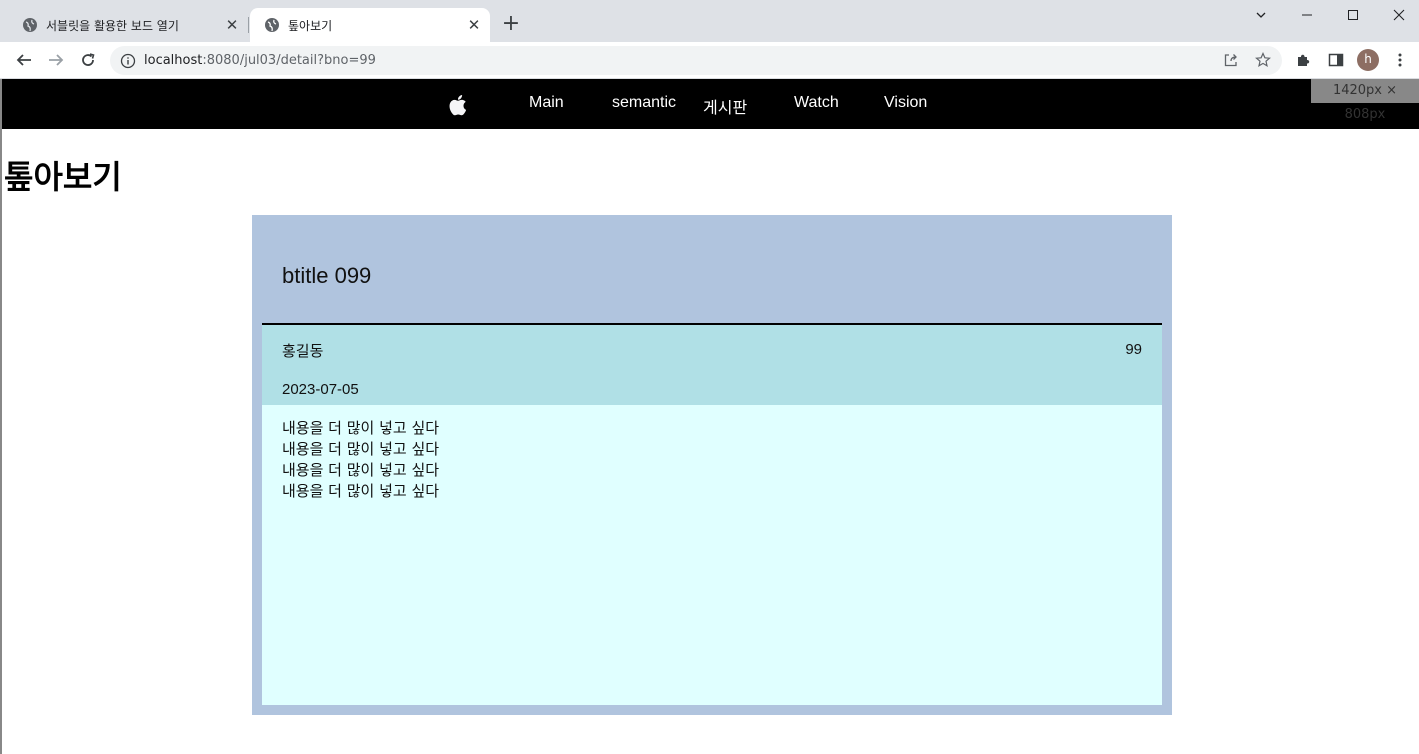 The image size is (1419, 754). I want to click on site-info-icon, so click(128, 61).